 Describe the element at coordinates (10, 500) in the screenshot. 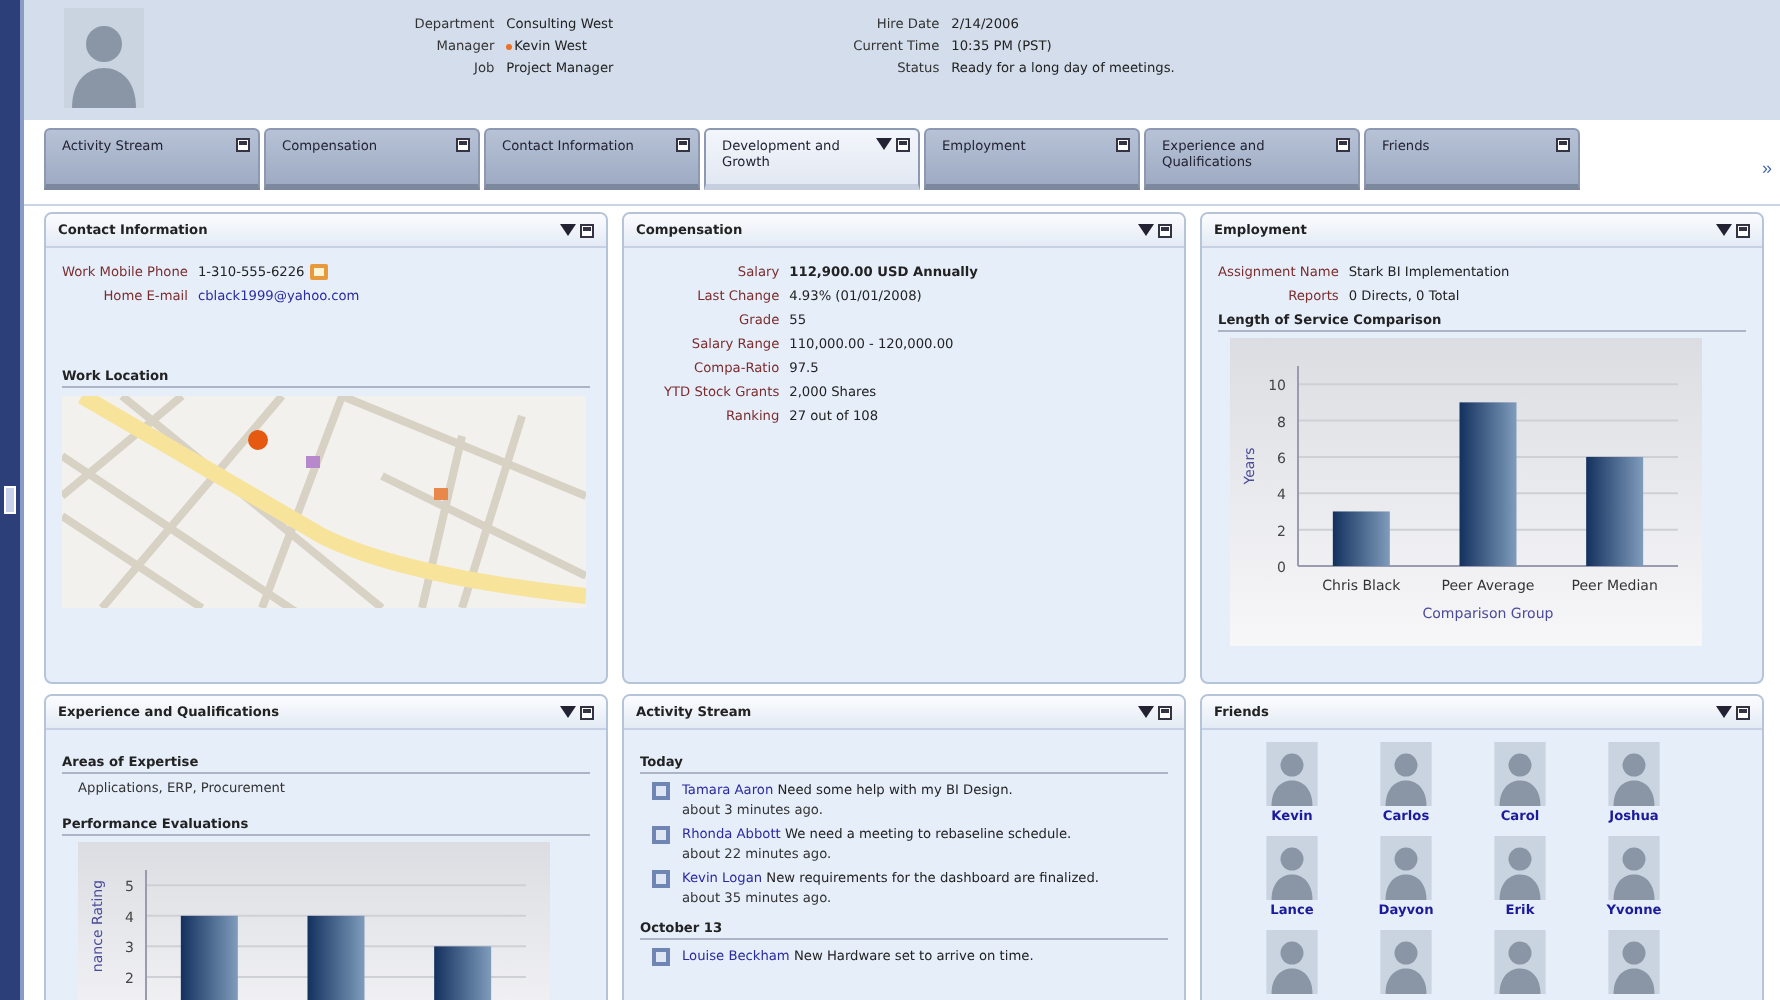

I see `splitter-handle` at that location.